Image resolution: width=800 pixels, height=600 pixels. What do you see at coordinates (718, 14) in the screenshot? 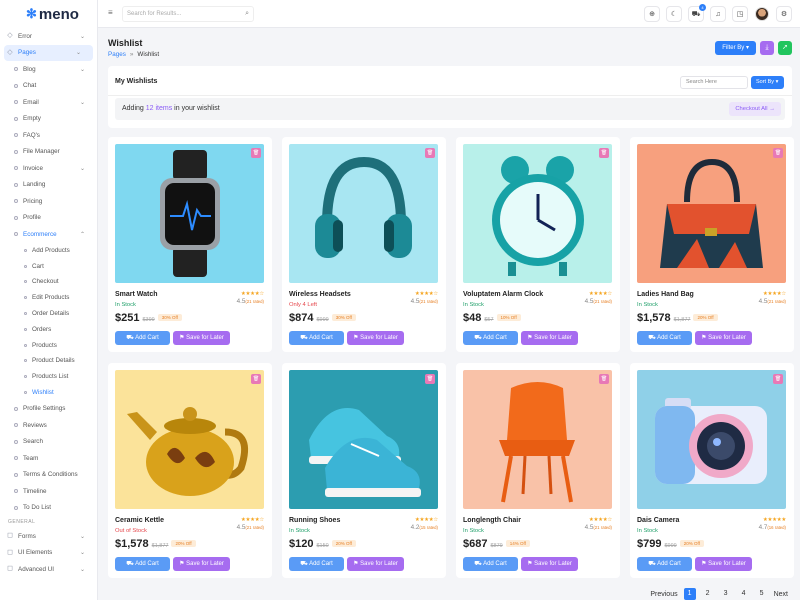
I see `notification-icon: ♫` at bounding box center [718, 14].